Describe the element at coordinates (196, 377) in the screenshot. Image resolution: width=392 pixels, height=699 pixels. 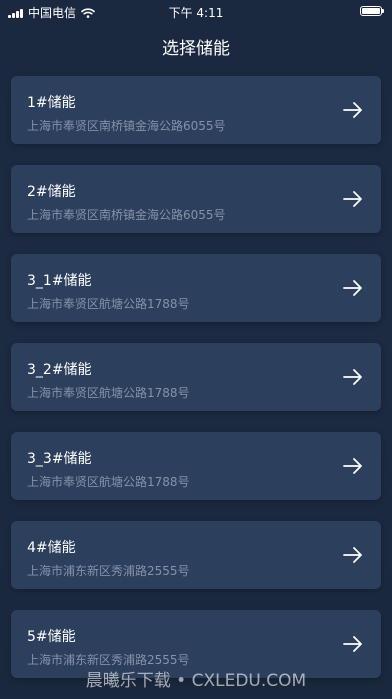
I see `storage-item: 3_2#储能 上海市奉贤区航塘公路1788号` at that location.